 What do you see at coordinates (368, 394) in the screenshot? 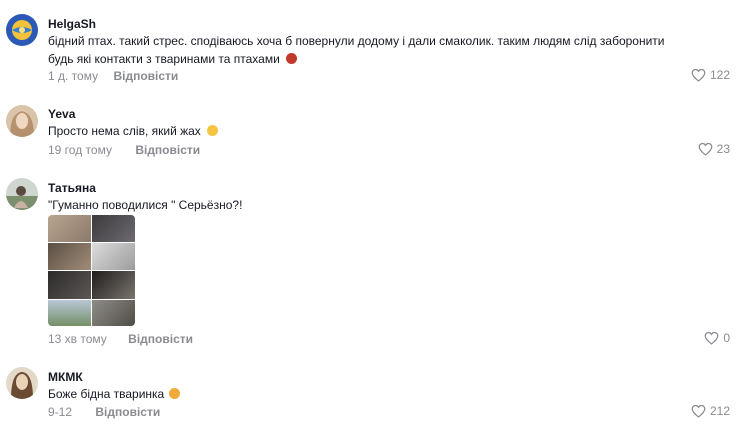
I see `comment-text: Боже бідна тваринка` at bounding box center [368, 394].